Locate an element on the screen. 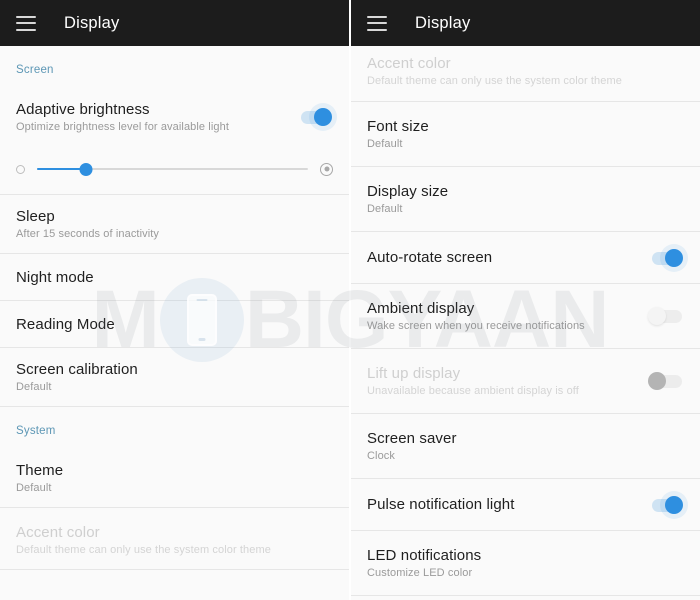  brightness-low-icon is located at coordinates (20, 169).